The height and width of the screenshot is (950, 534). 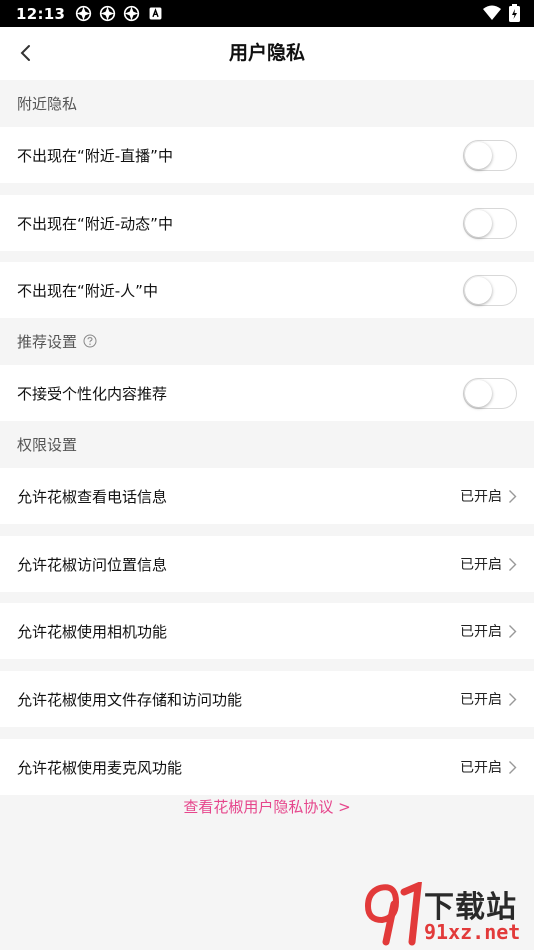 What do you see at coordinates (267, 223) in the screenshot?
I see `toggle-row-nearby-feed: 不出现在“附近-动态”中` at bounding box center [267, 223].